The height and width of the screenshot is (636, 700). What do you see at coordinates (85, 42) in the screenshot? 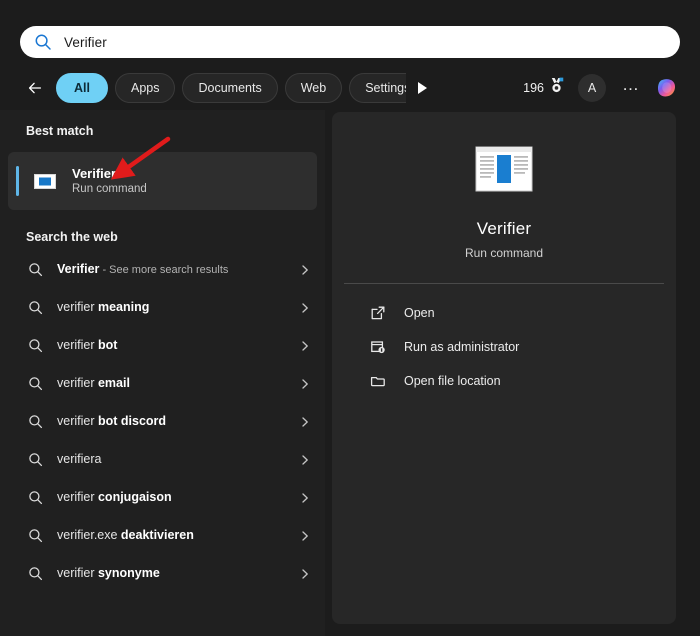
I see `search-input: Verifier` at bounding box center [85, 42].